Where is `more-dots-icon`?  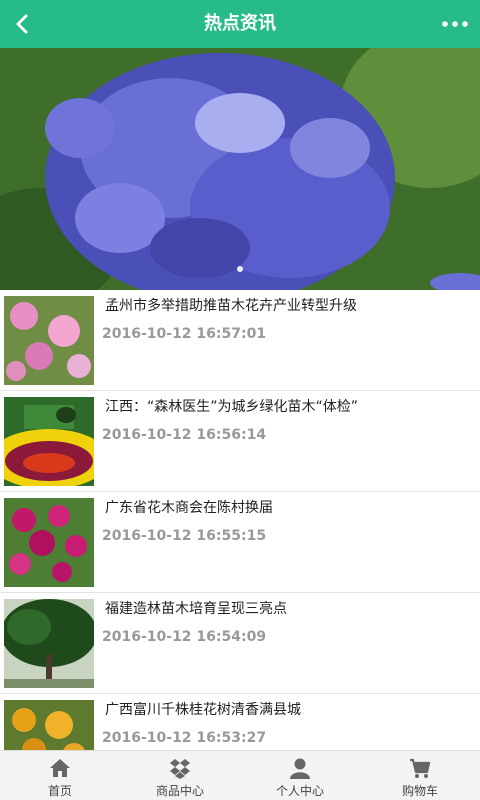 more-dots-icon is located at coordinates (455, 24).